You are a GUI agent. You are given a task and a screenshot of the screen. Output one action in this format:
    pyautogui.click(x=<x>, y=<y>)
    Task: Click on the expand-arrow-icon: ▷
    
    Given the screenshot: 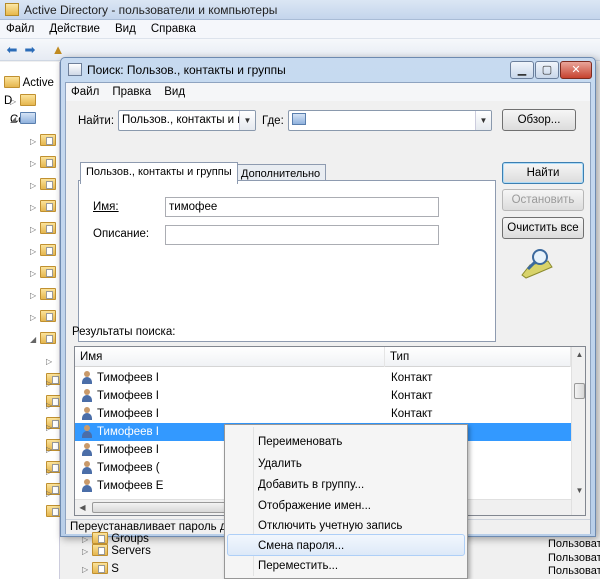 What is the action you would take?
    pyautogui.click(x=15, y=102)
    